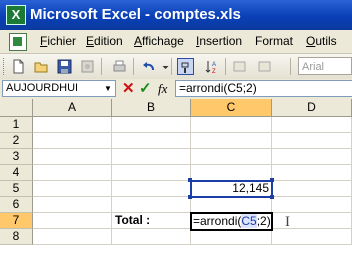 The image size is (352, 255). I want to click on row-header-8: 8, so click(16, 237).